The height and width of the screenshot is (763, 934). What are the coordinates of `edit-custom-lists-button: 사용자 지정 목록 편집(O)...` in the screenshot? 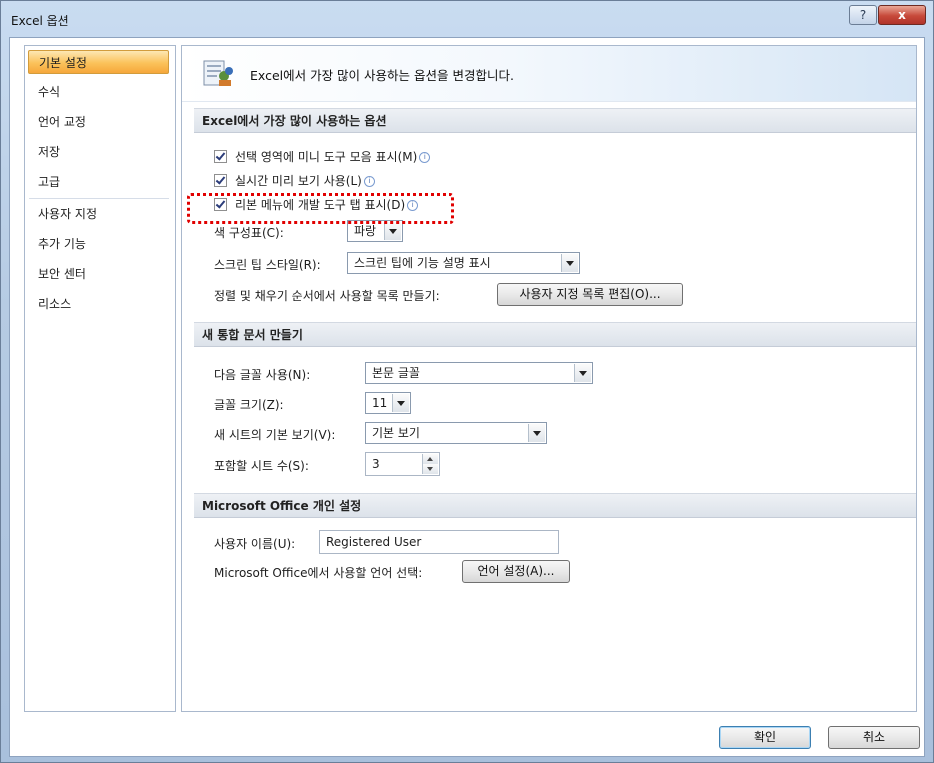 It's located at (590, 294).